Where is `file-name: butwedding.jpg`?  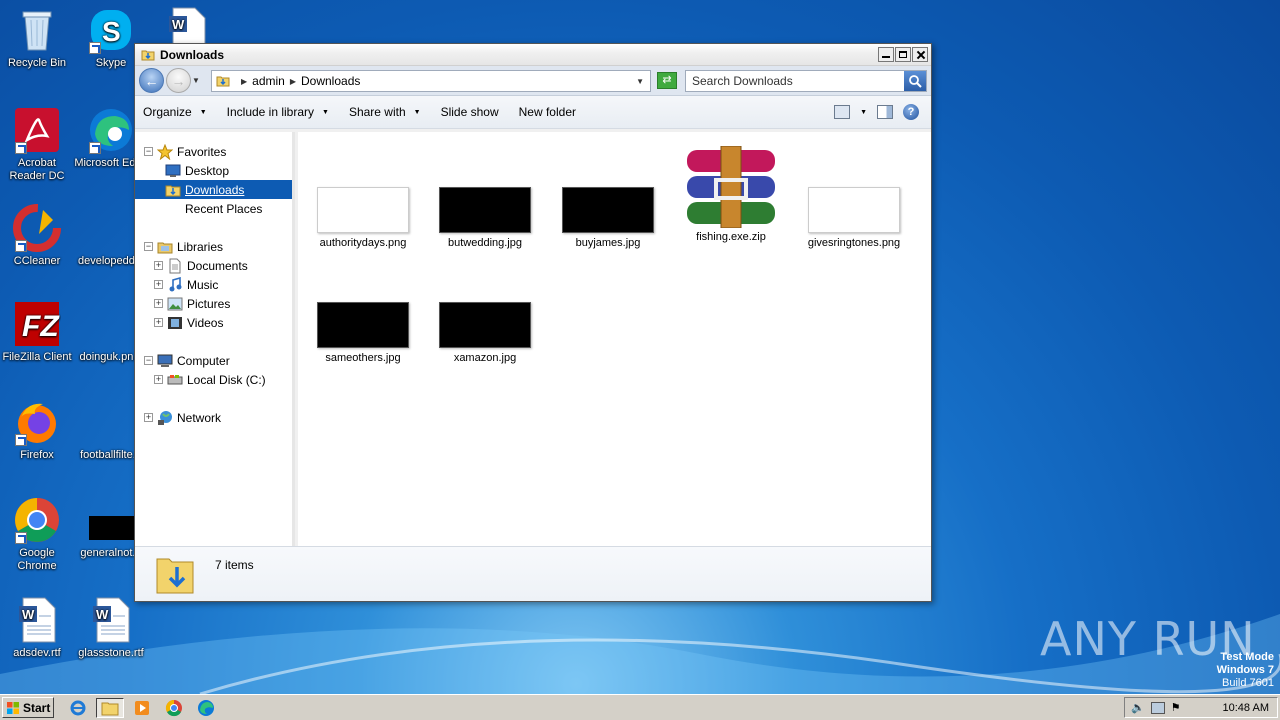 file-name: butwedding.jpg is located at coordinates (484, 243).